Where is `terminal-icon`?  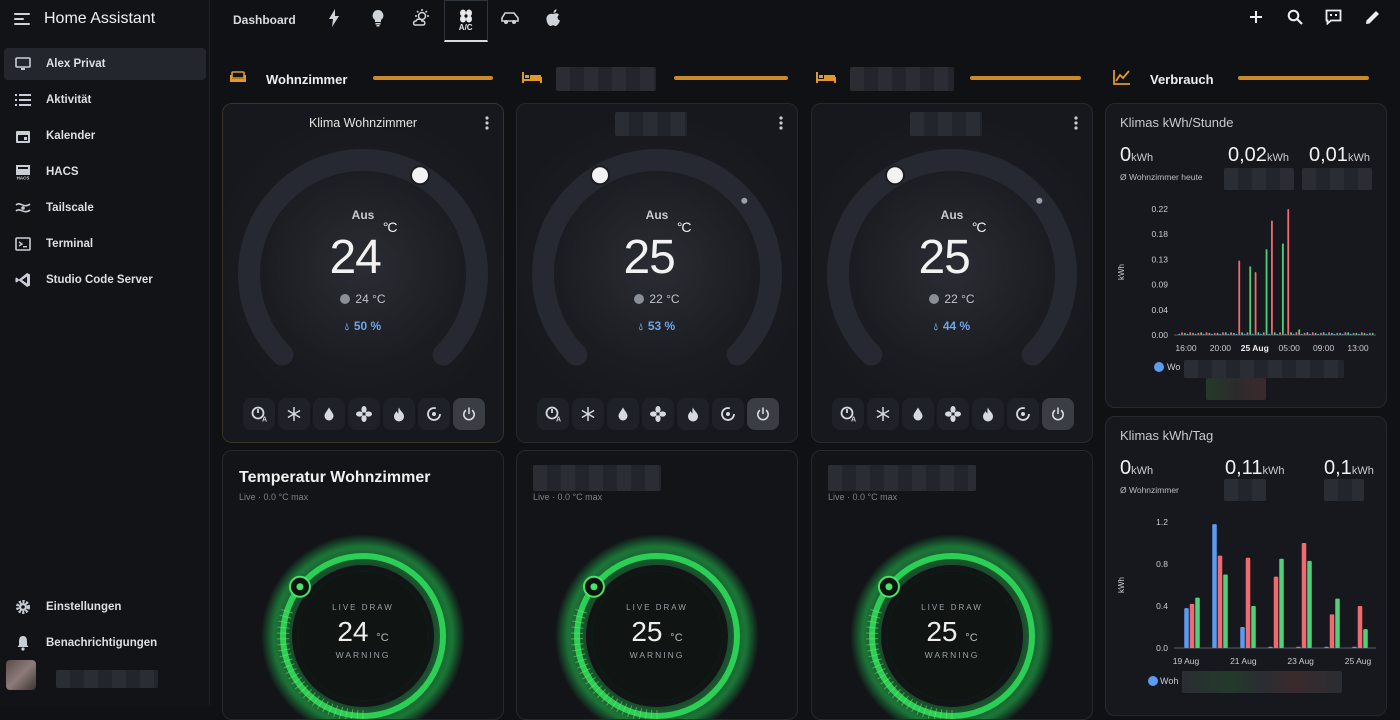
terminal-icon is located at coordinates (23, 244).